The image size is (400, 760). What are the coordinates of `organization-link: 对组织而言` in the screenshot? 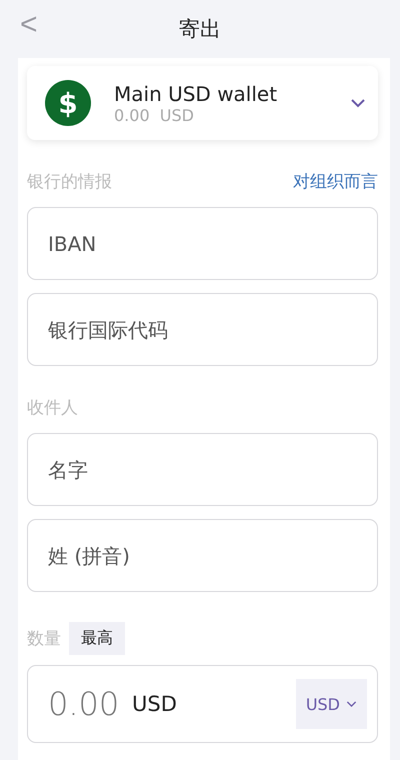 It's located at (335, 181).